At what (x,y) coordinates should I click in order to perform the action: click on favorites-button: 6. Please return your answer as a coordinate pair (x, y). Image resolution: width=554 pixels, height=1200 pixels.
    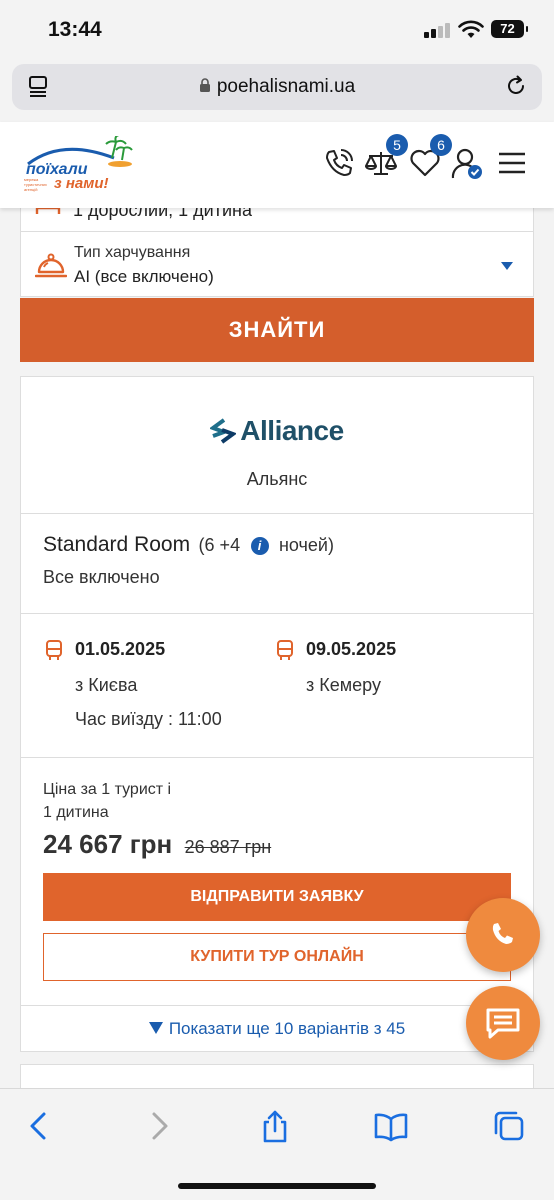
    Looking at the image, I should click on (430, 157).